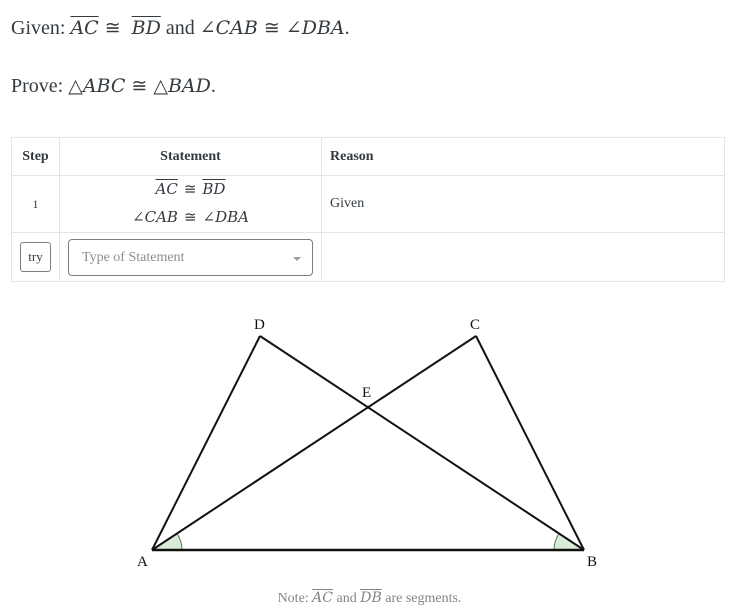 The image size is (739, 613). I want to click on statement-select-cell: Type of Statement, so click(190, 257).